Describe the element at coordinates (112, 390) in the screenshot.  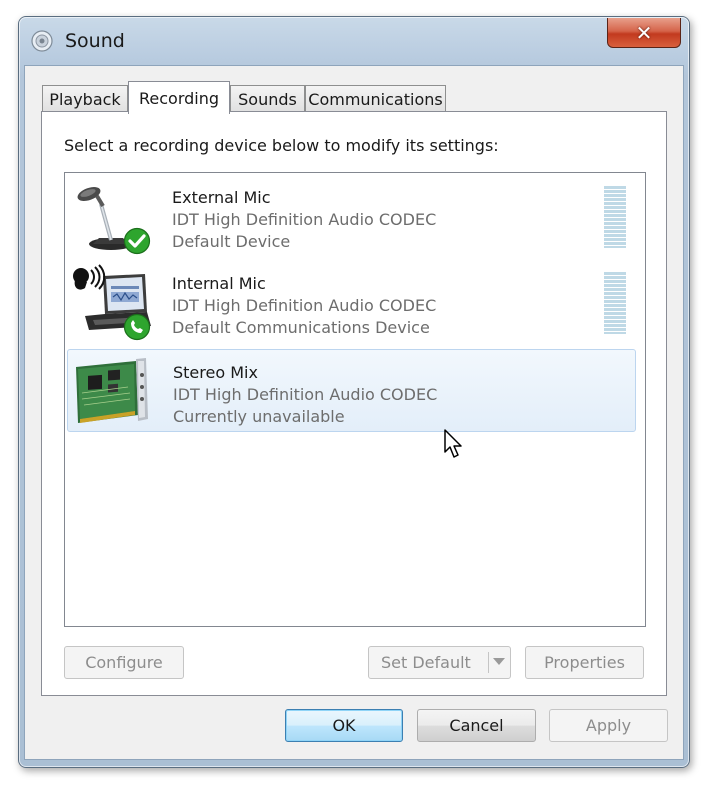
I see `sound-card-icon` at that location.